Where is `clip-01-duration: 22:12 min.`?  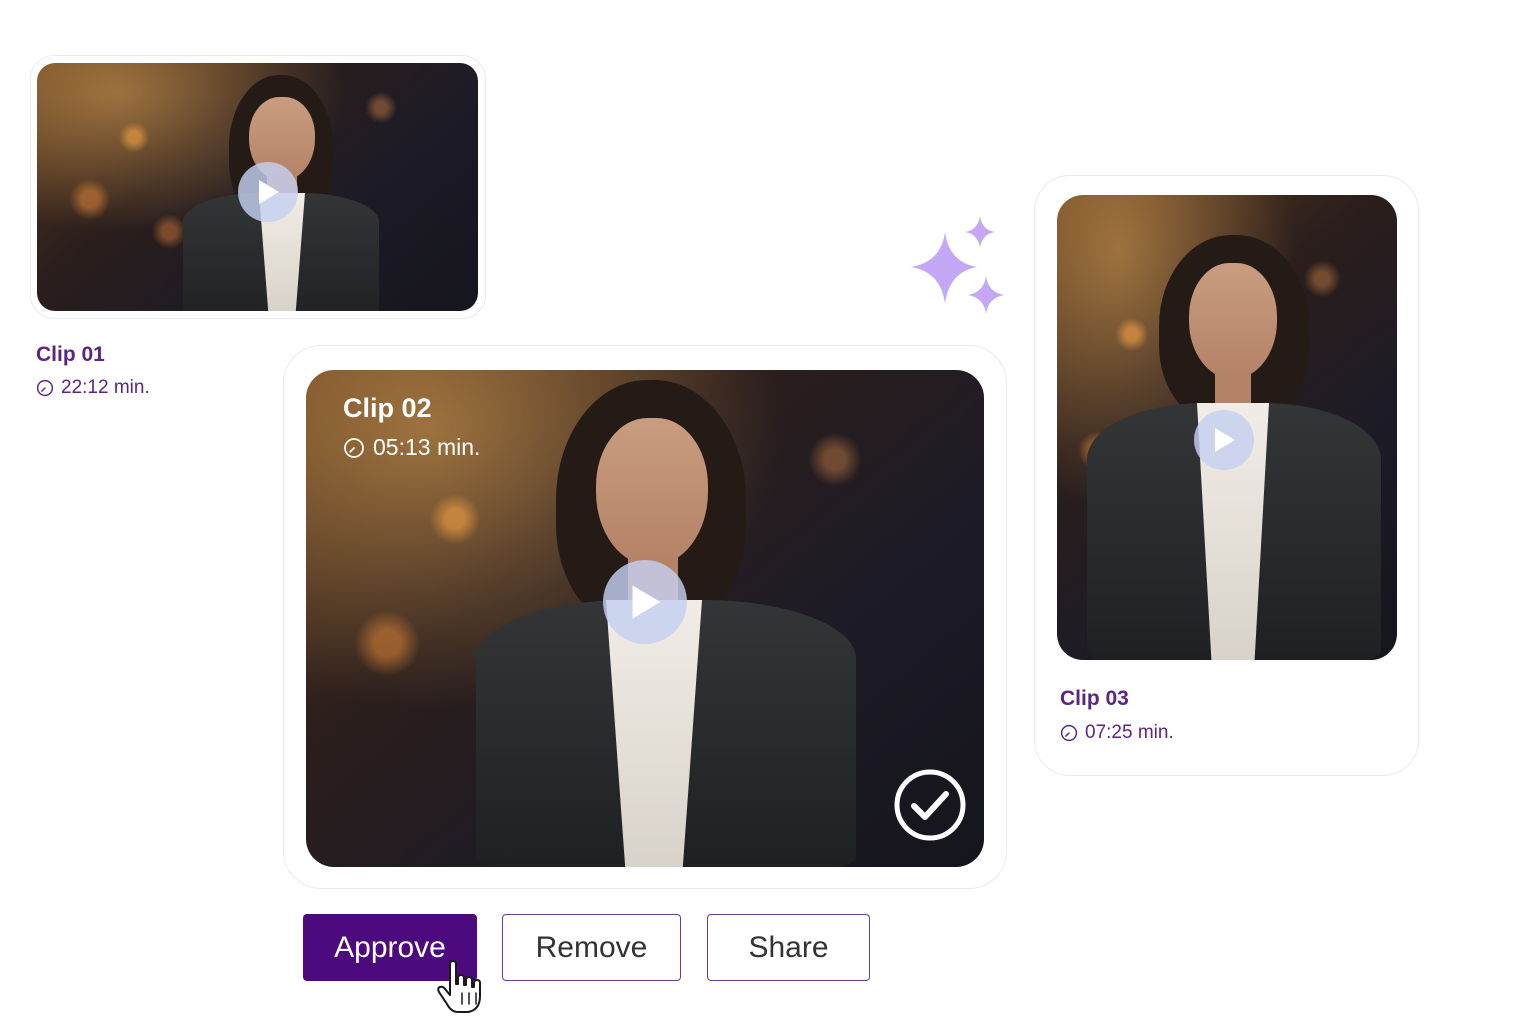
clip-01-duration: 22:12 min. is located at coordinates (93, 388).